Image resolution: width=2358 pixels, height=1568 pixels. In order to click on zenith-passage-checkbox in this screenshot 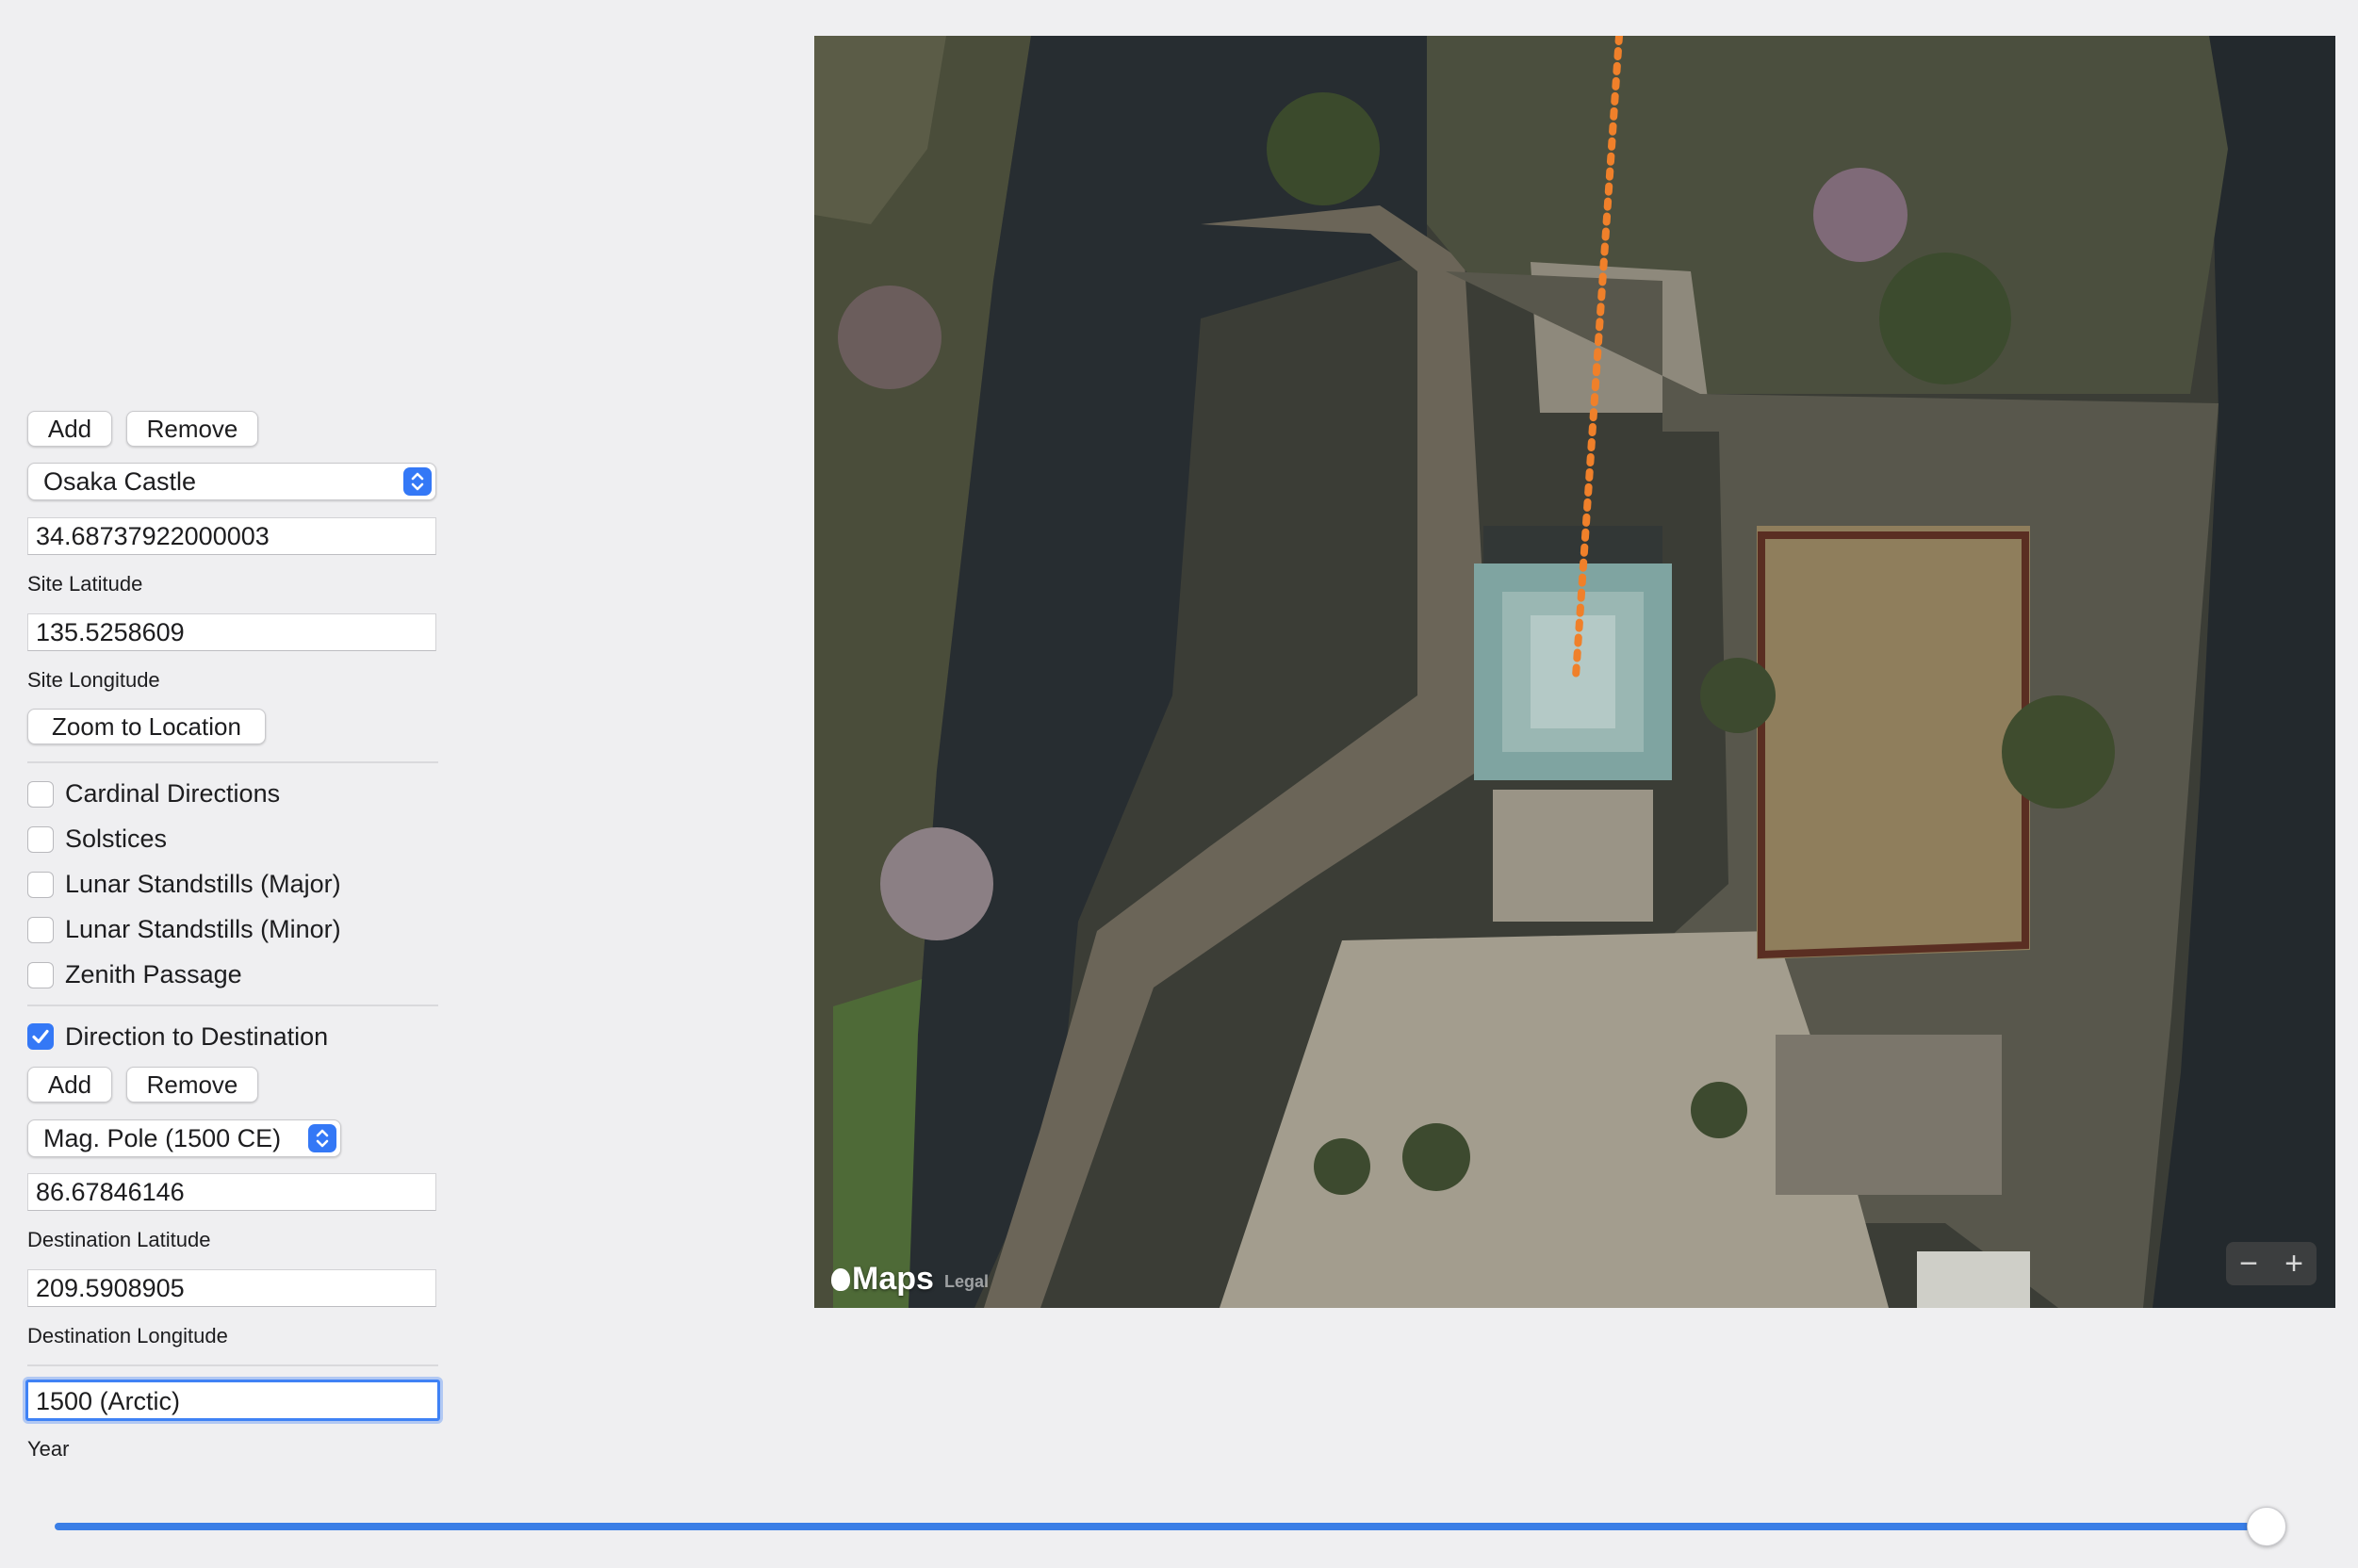, I will do `click(40, 975)`.